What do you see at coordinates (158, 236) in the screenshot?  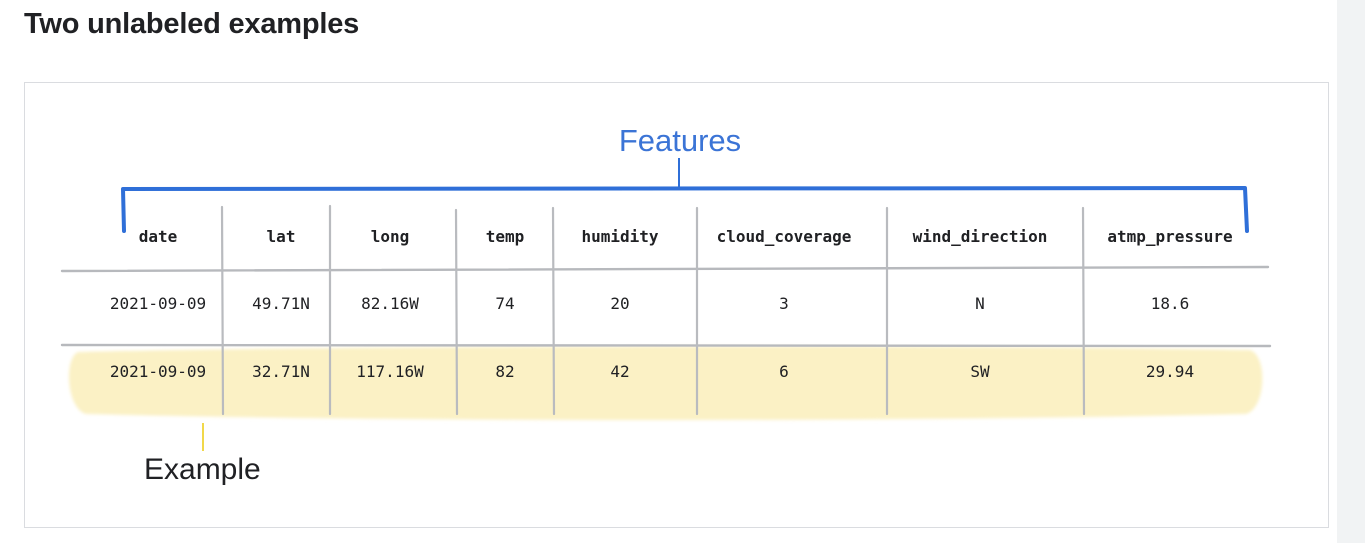 I see `column-header-date: date` at bounding box center [158, 236].